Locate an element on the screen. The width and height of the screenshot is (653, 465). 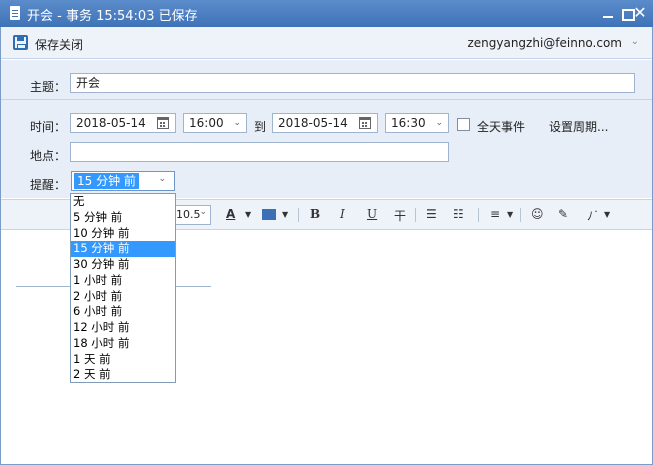
reminder-option: 2 小时 前 is located at coordinates (123, 297).